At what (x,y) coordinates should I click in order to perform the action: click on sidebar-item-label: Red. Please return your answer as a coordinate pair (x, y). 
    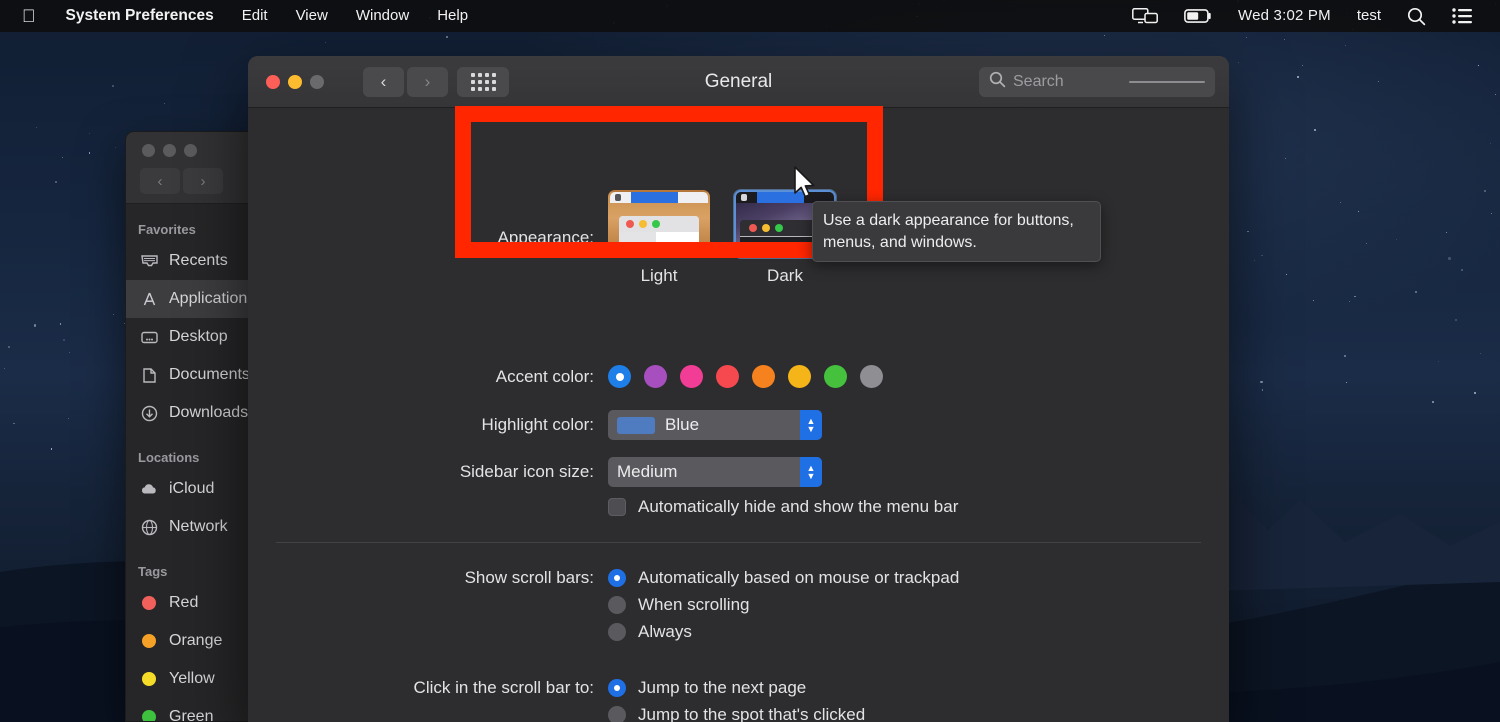
    Looking at the image, I should click on (184, 602).